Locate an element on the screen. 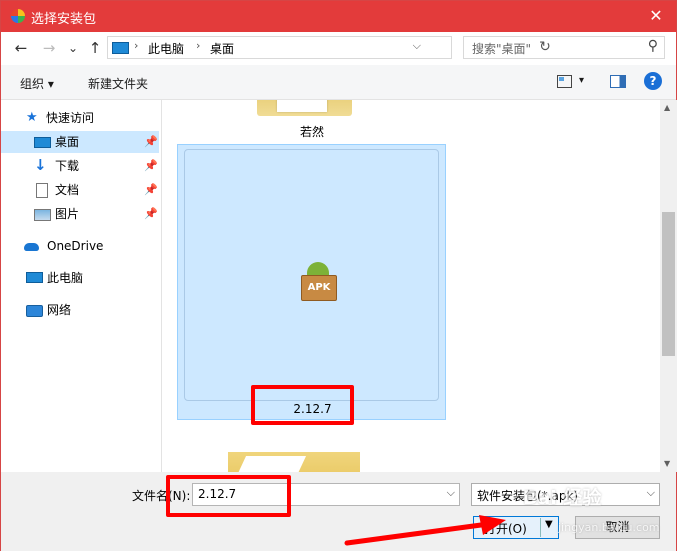  sidebar-item-this-pc: 此电脑 is located at coordinates (80, 278).